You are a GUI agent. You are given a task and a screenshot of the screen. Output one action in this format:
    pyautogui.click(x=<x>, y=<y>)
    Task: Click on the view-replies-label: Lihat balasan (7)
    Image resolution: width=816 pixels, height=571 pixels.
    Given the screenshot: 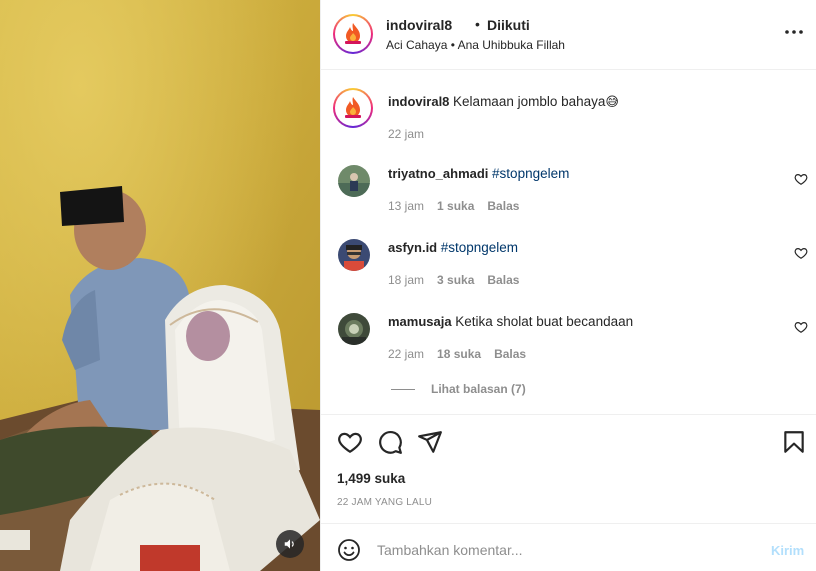 What is the action you would take?
    pyautogui.click(x=478, y=389)
    